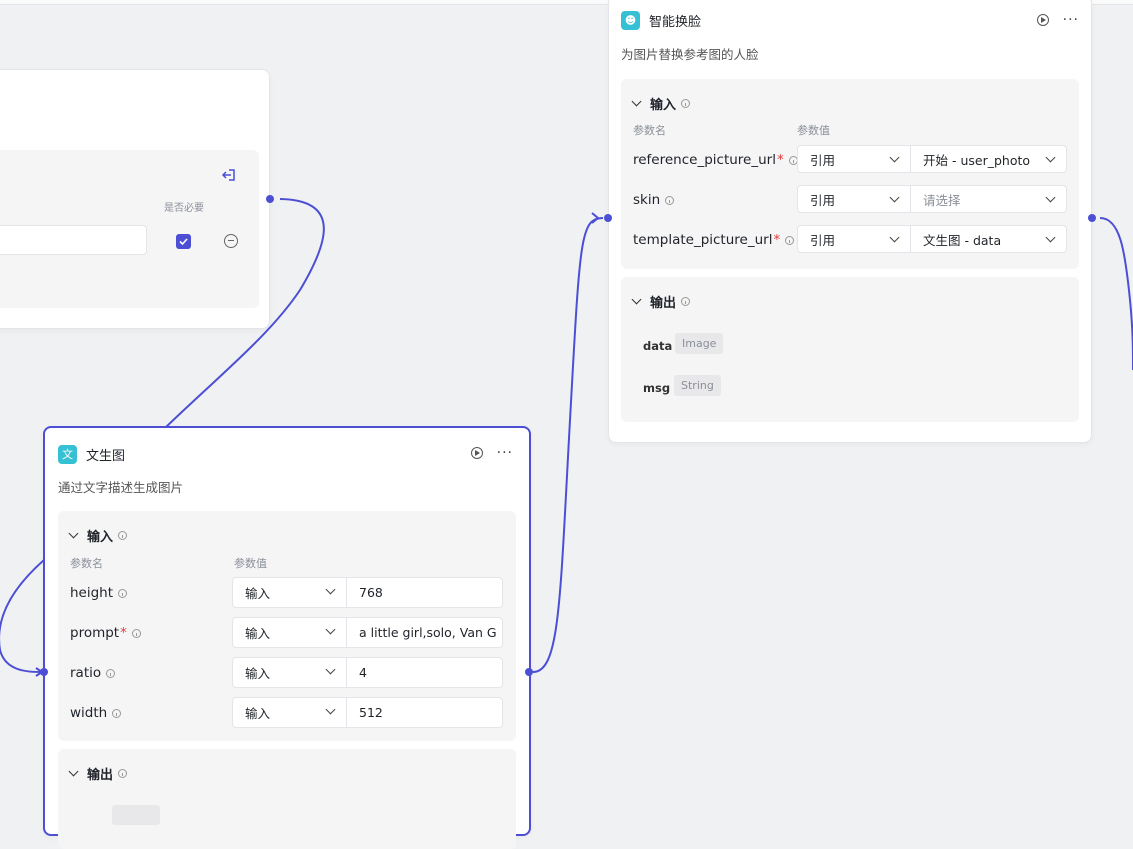 Image resolution: width=1133 pixels, height=849 pixels. Describe the element at coordinates (289, 712) in the screenshot. I see `width-mode-select: 输入` at that location.